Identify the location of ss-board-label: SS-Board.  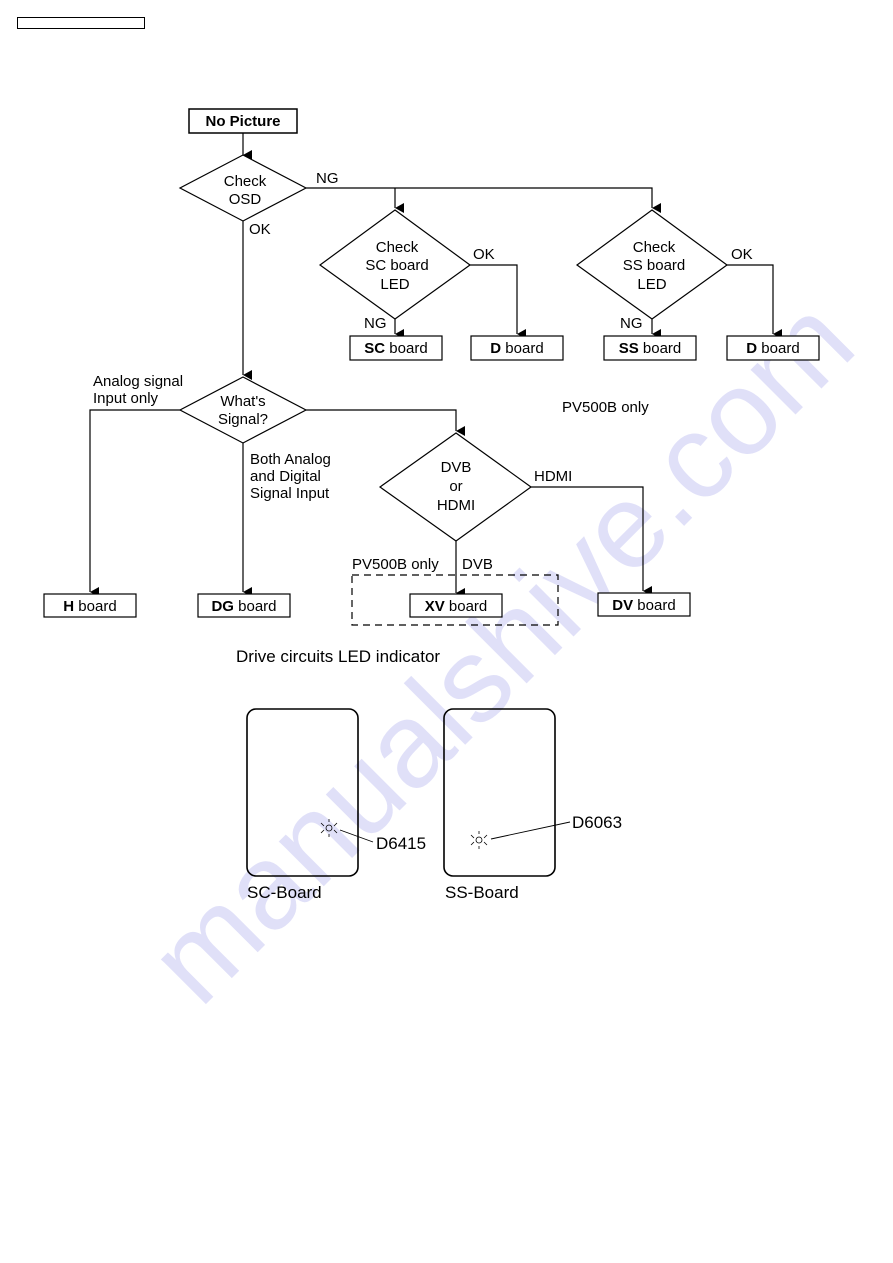
(482, 892).